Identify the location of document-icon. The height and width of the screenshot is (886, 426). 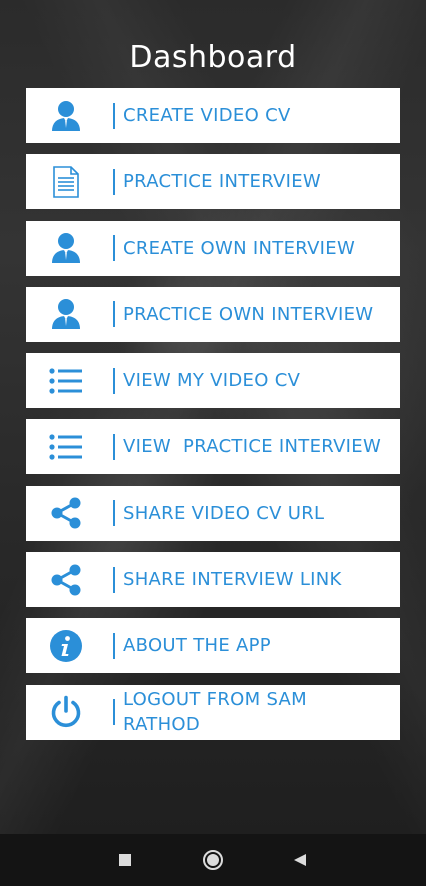
(66, 181).